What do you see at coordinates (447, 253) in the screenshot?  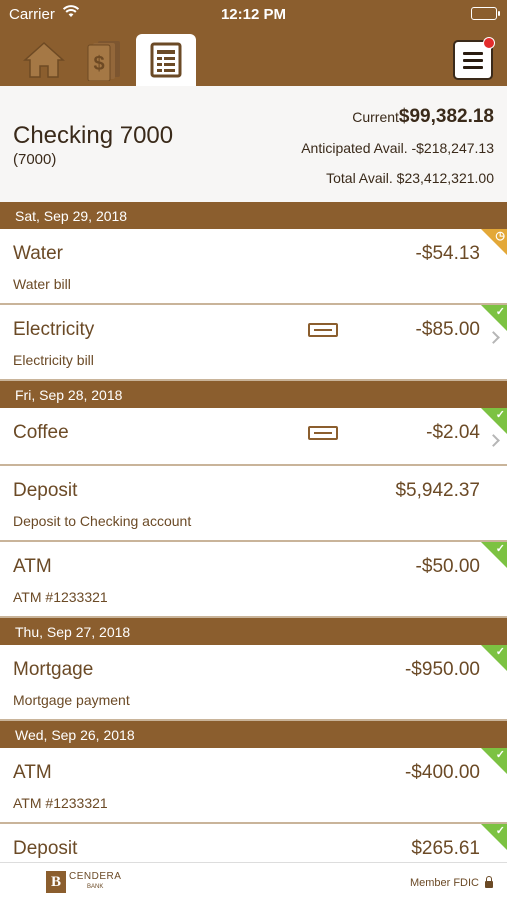 I see `transaction-amount: -$54.13` at bounding box center [447, 253].